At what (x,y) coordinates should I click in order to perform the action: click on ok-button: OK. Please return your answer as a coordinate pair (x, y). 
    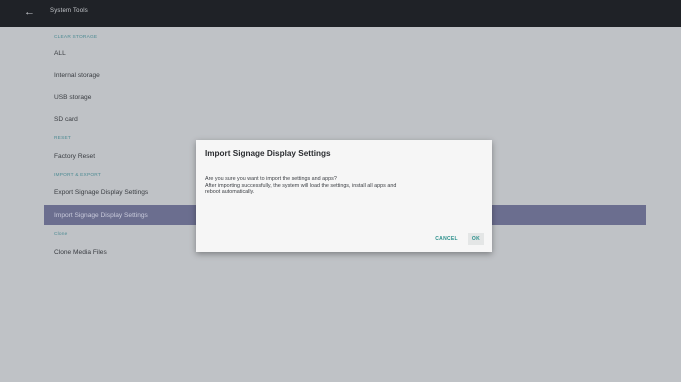
    Looking at the image, I should click on (475, 239).